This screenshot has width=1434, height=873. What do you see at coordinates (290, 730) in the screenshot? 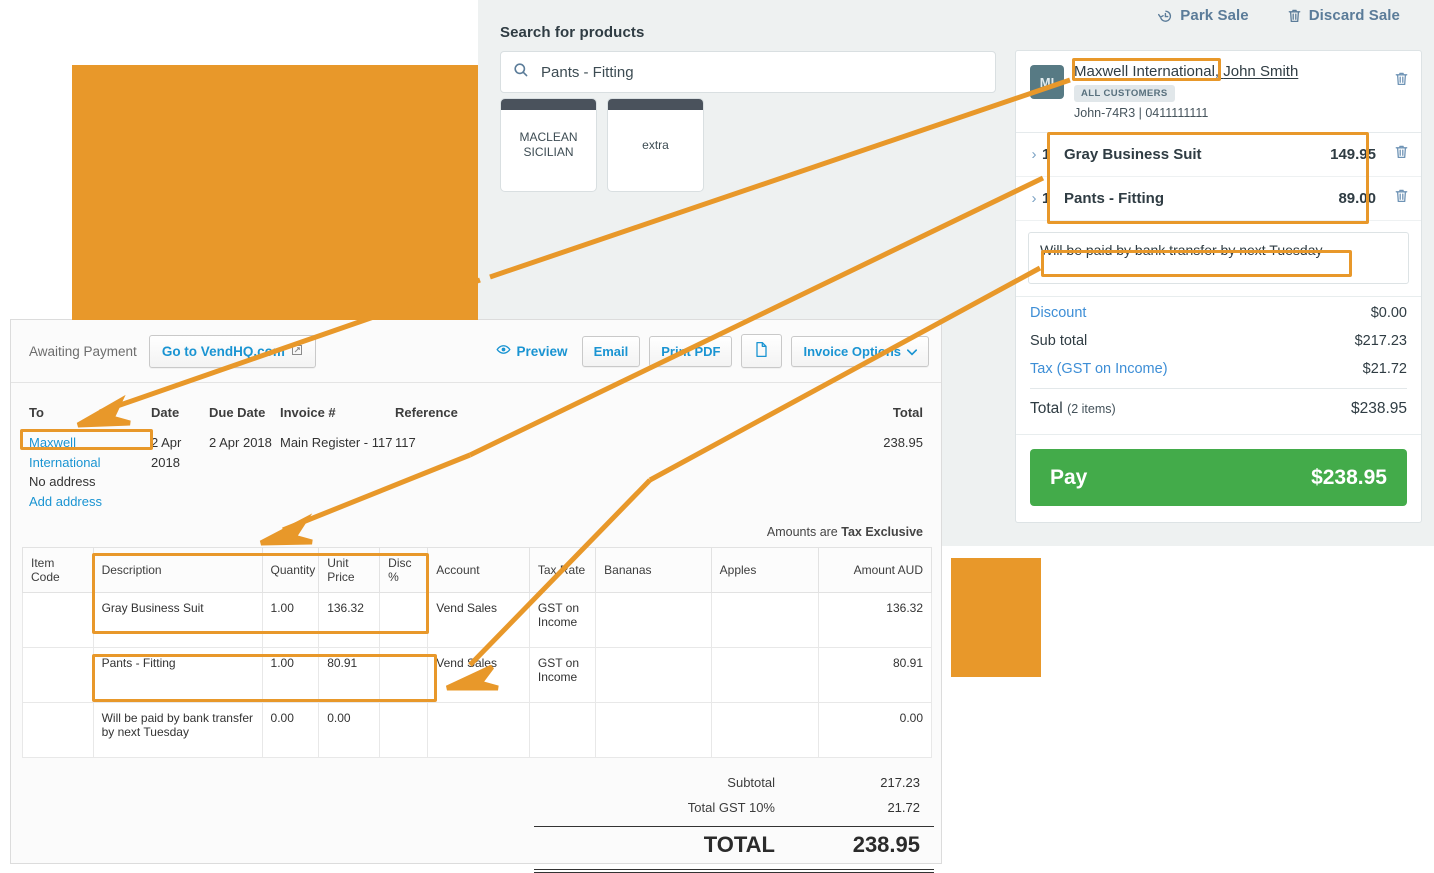
I see `cell-quantity: 0.00` at bounding box center [290, 730].